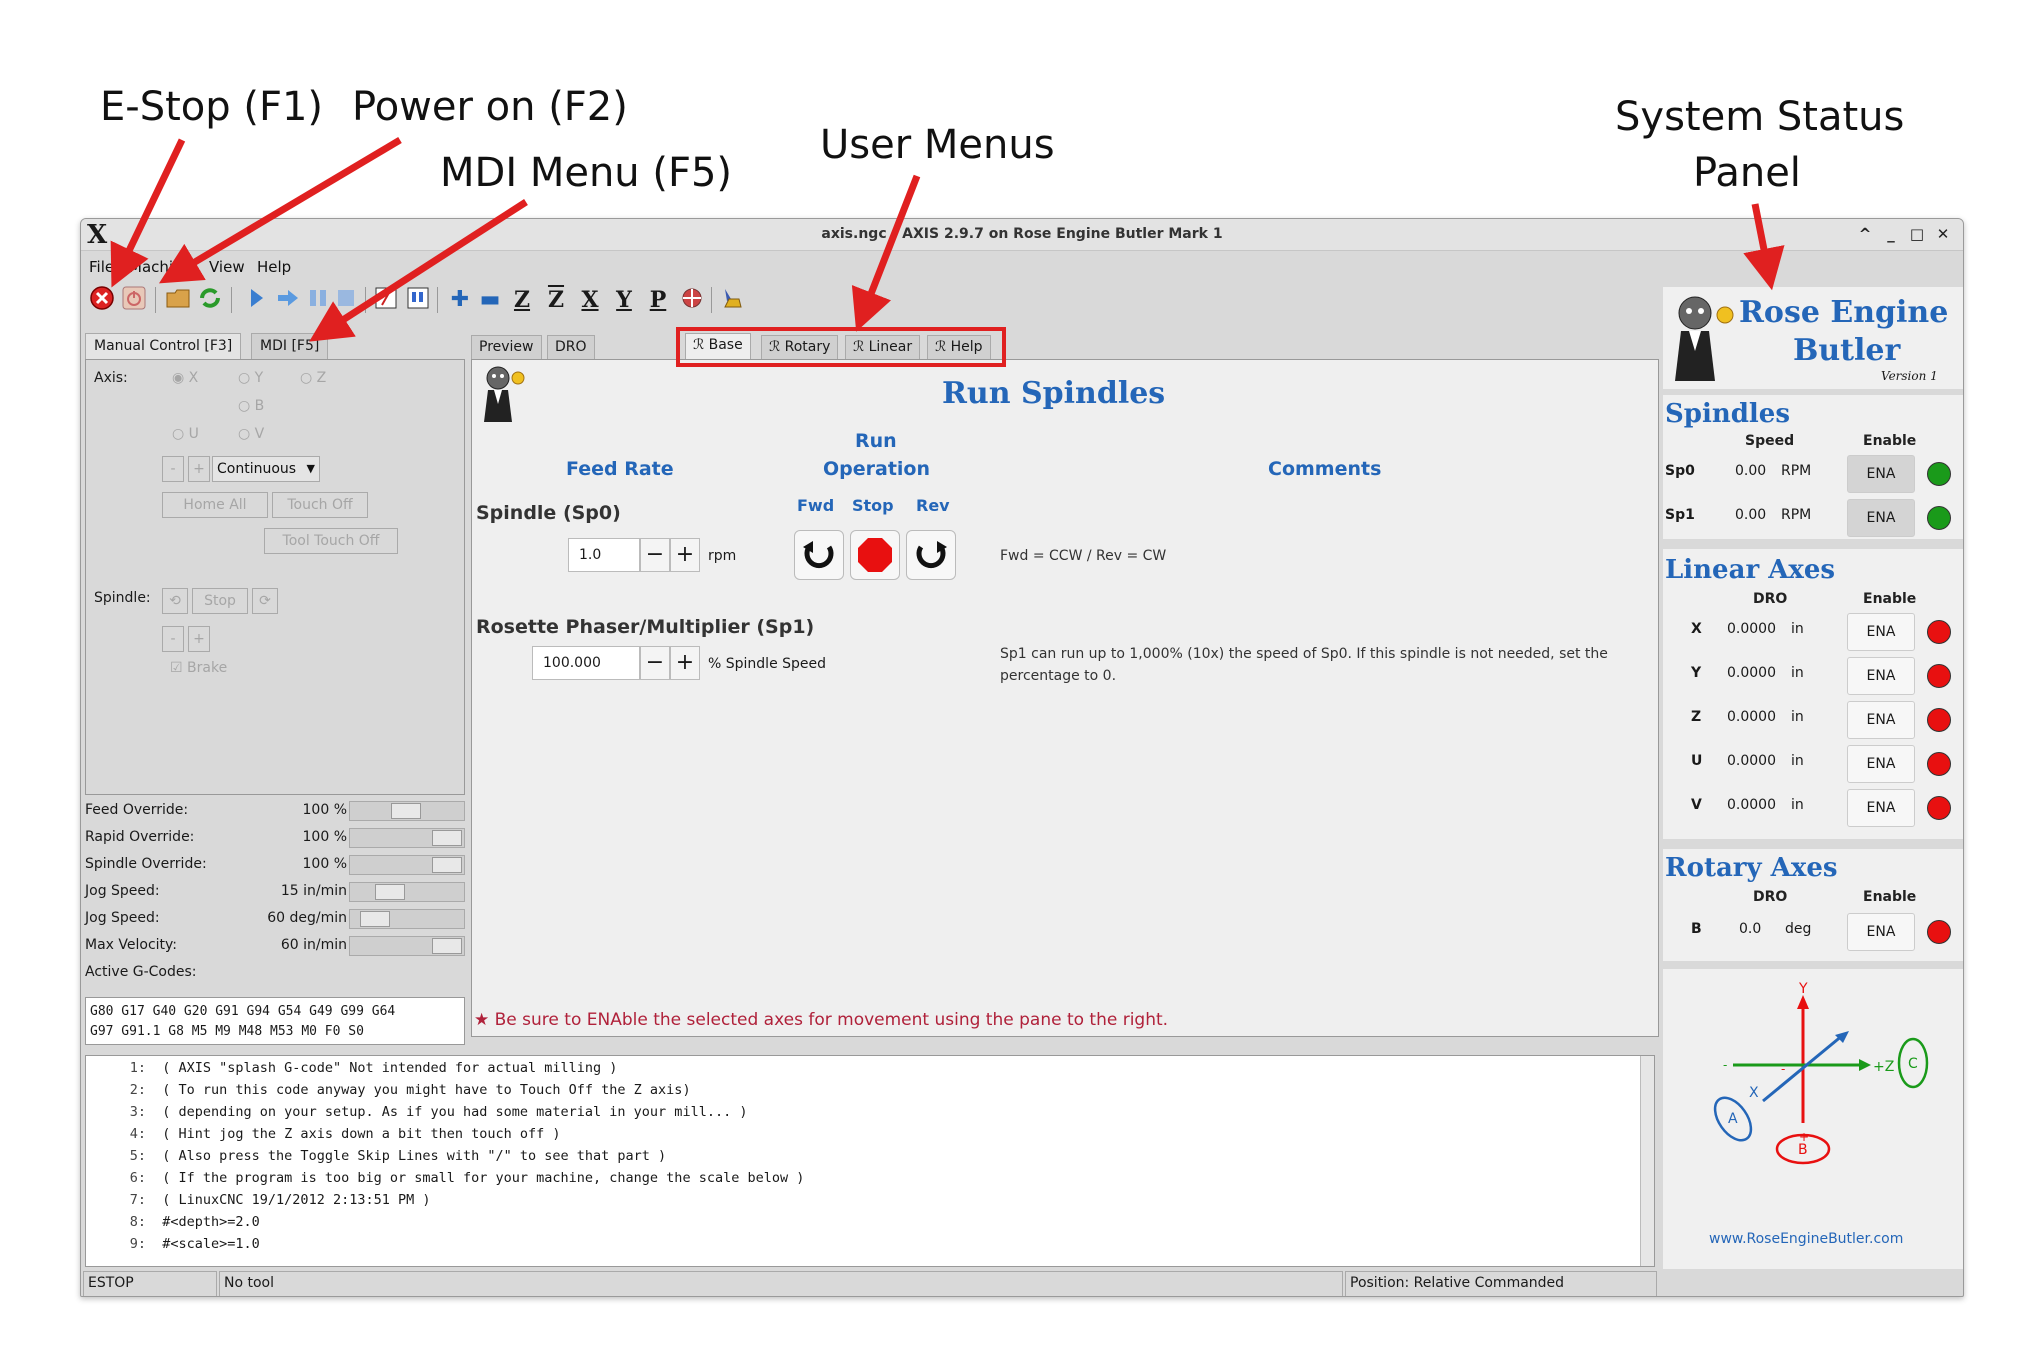  I want to click on tool-touch-off-button: Tool Touch Off, so click(331, 541).